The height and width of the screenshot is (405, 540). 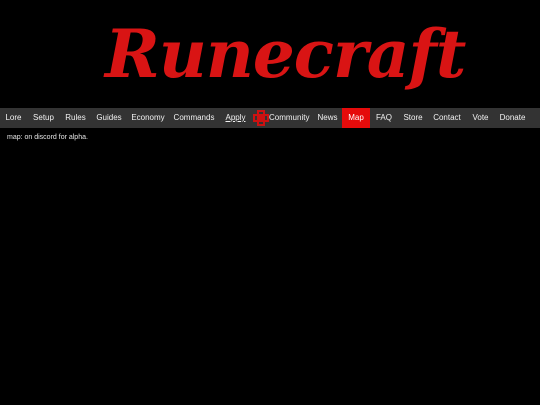 I want to click on nav-item-label: Apply, so click(x=235, y=117).